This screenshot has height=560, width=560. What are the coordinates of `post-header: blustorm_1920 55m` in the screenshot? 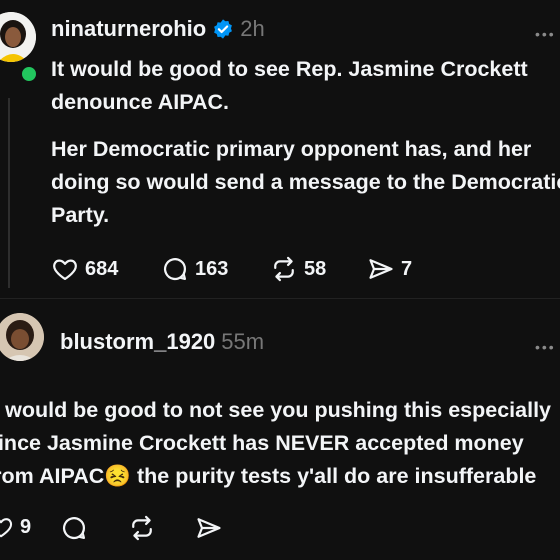 It's located at (162, 342).